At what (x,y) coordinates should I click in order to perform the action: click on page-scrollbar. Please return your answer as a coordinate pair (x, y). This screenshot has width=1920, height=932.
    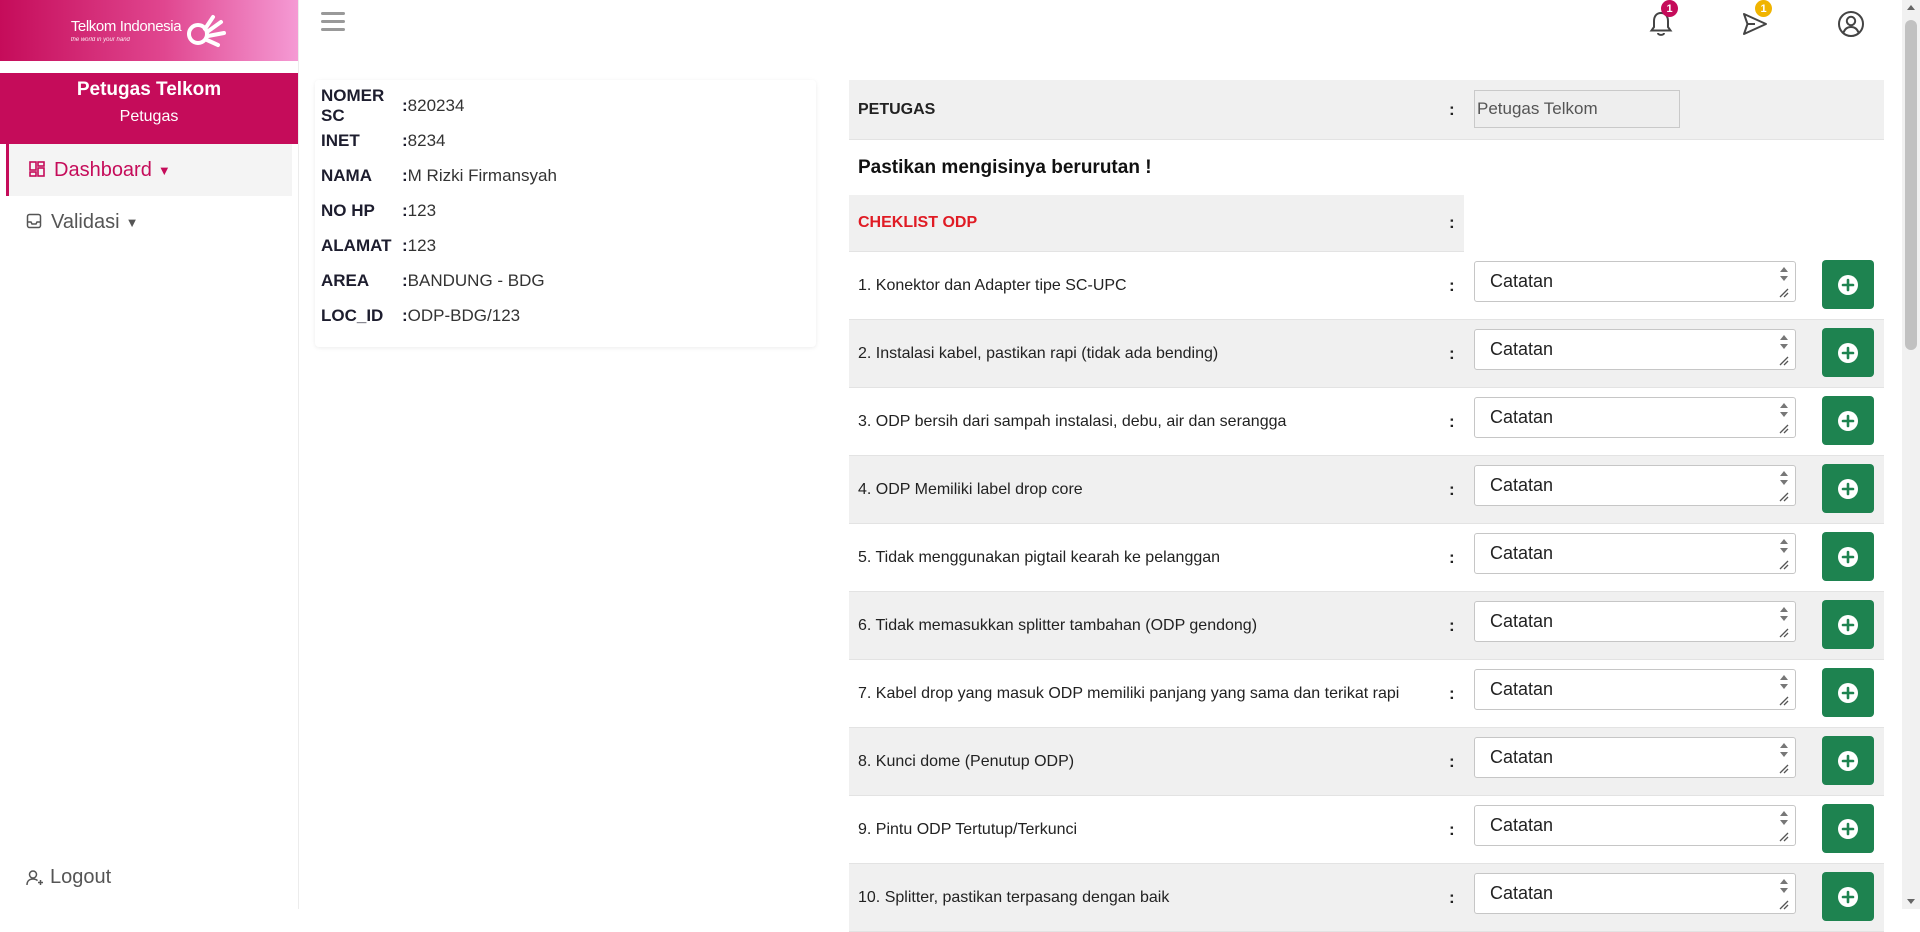
    Looking at the image, I should click on (1911, 454).